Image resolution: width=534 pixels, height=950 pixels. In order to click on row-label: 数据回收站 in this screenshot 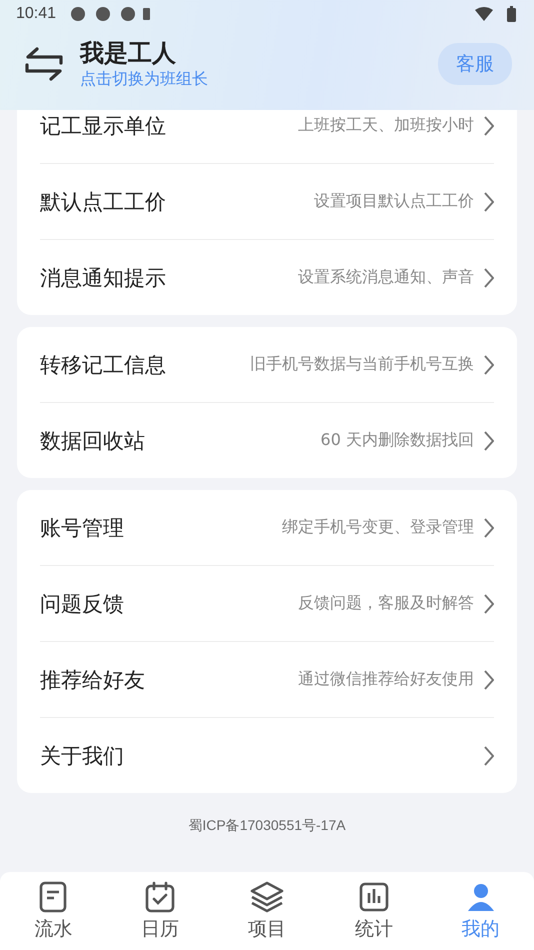, I will do `click(92, 441)`.